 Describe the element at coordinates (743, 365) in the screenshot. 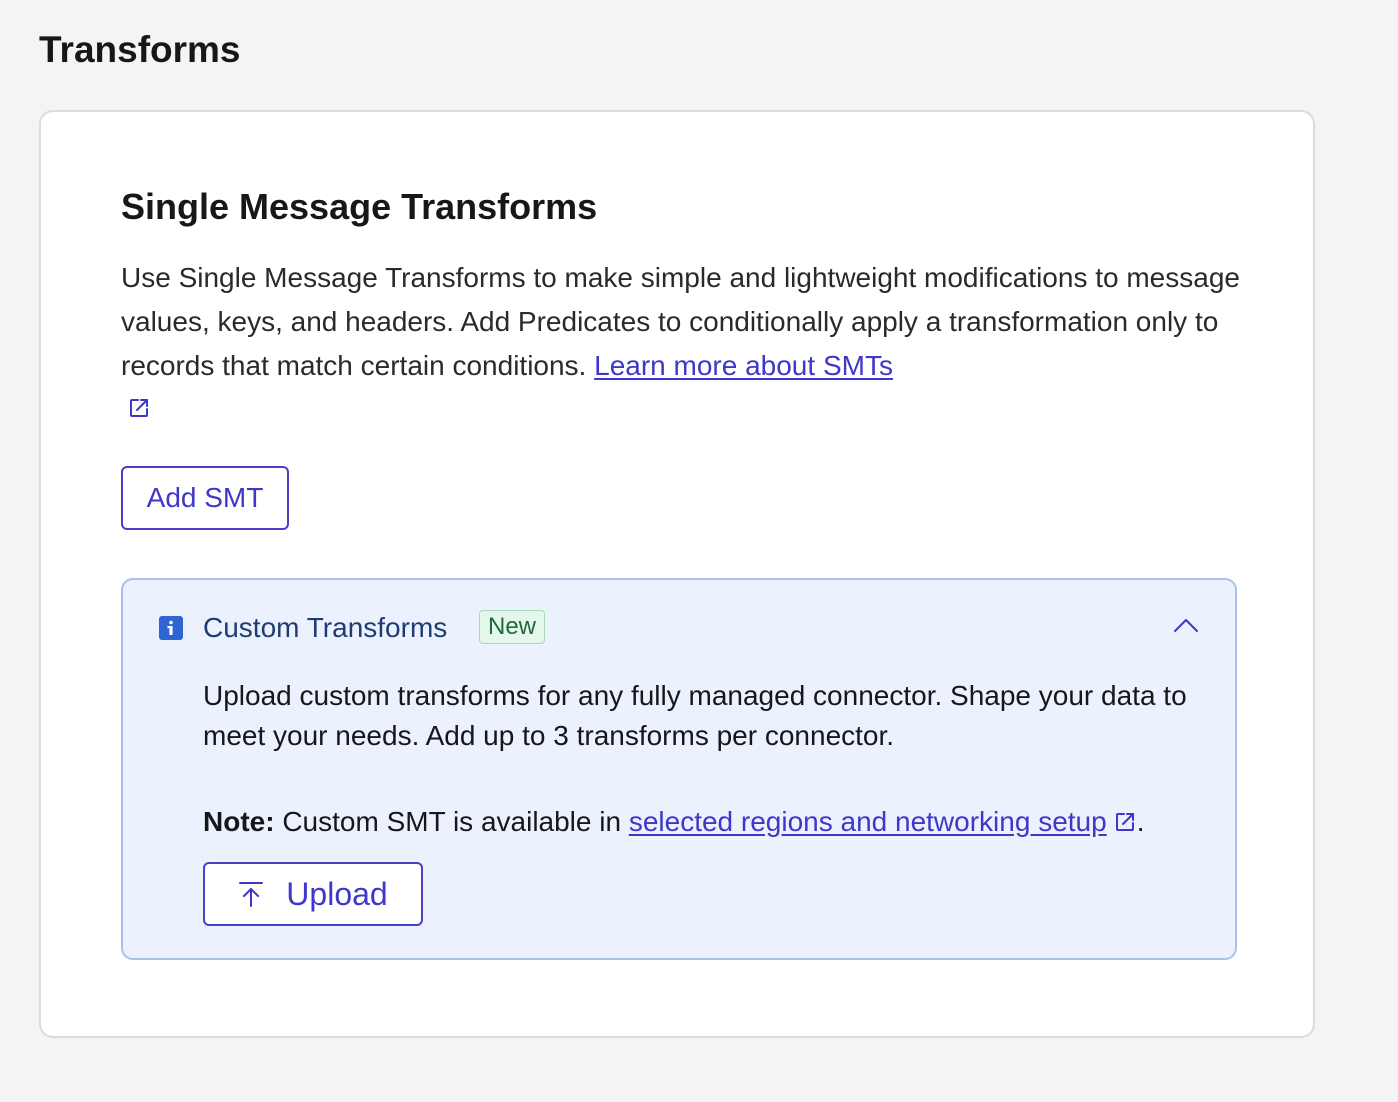

I see `learn-more-smts-link: Learn more about SMTs` at that location.